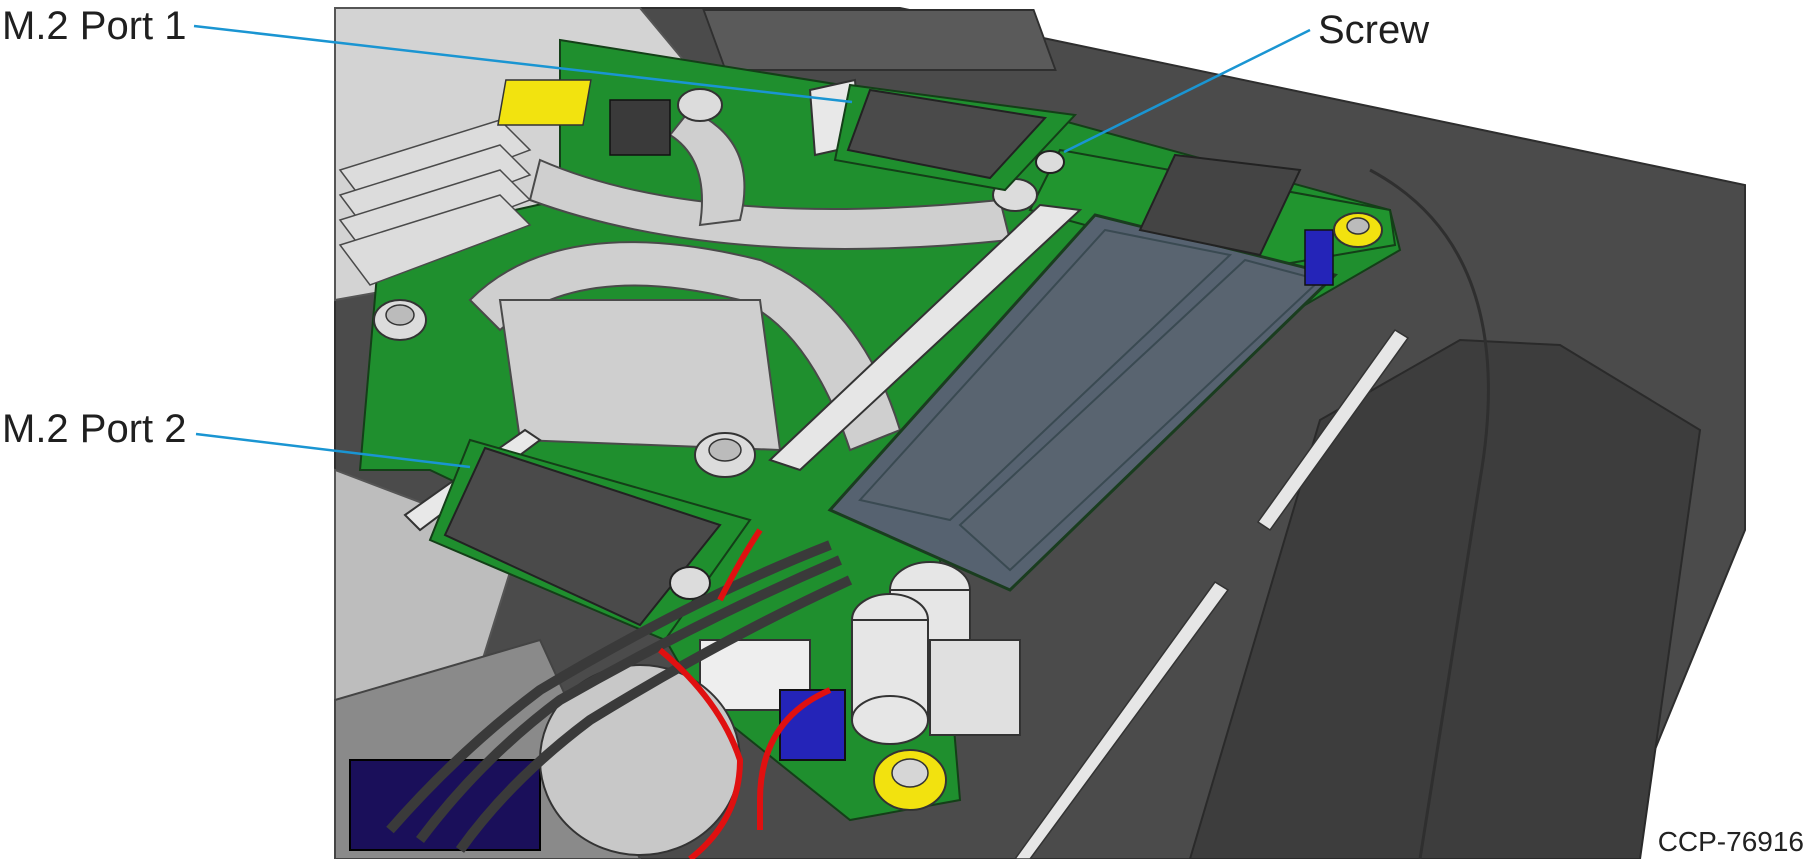 The height and width of the screenshot is (859, 1808). Describe the element at coordinates (1374, 30) in the screenshot. I see `callout-screw: Screw` at that location.